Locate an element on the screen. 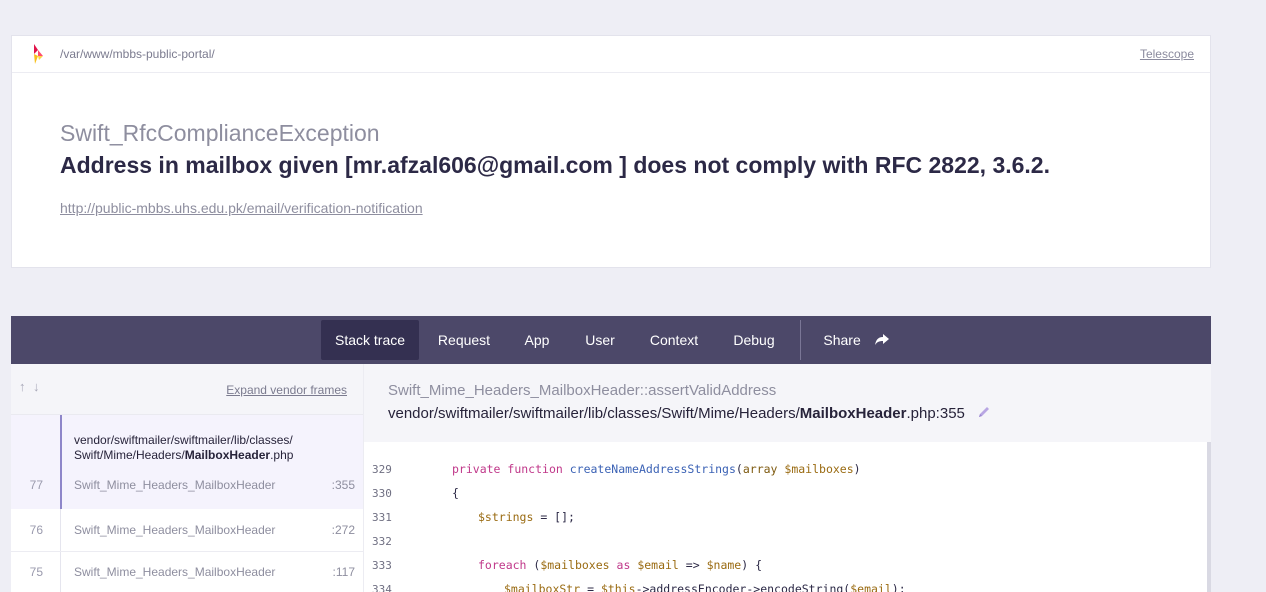  share-button: Share is located at coordinates (856, 340).